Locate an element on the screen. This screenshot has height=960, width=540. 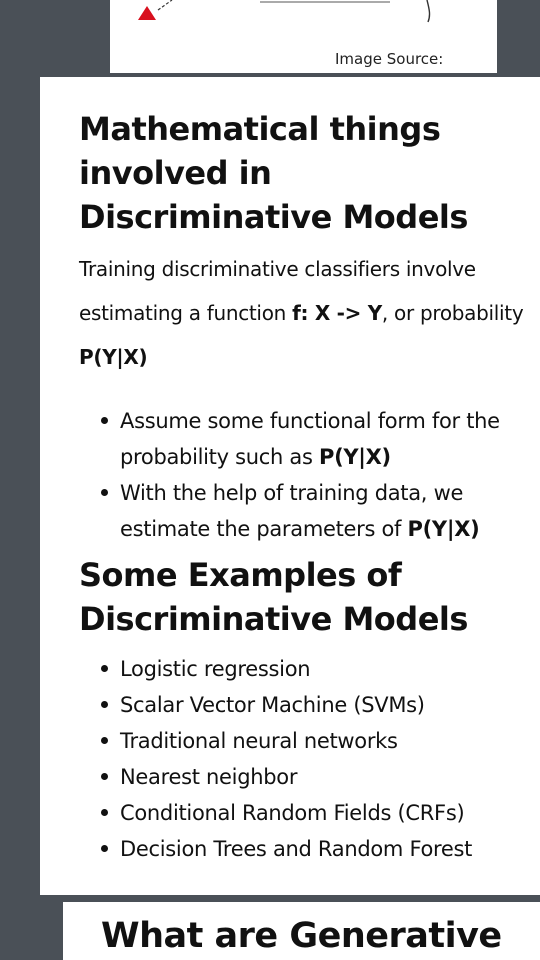
list-item: Nearest neighbor is located at coordinates (304, 777).